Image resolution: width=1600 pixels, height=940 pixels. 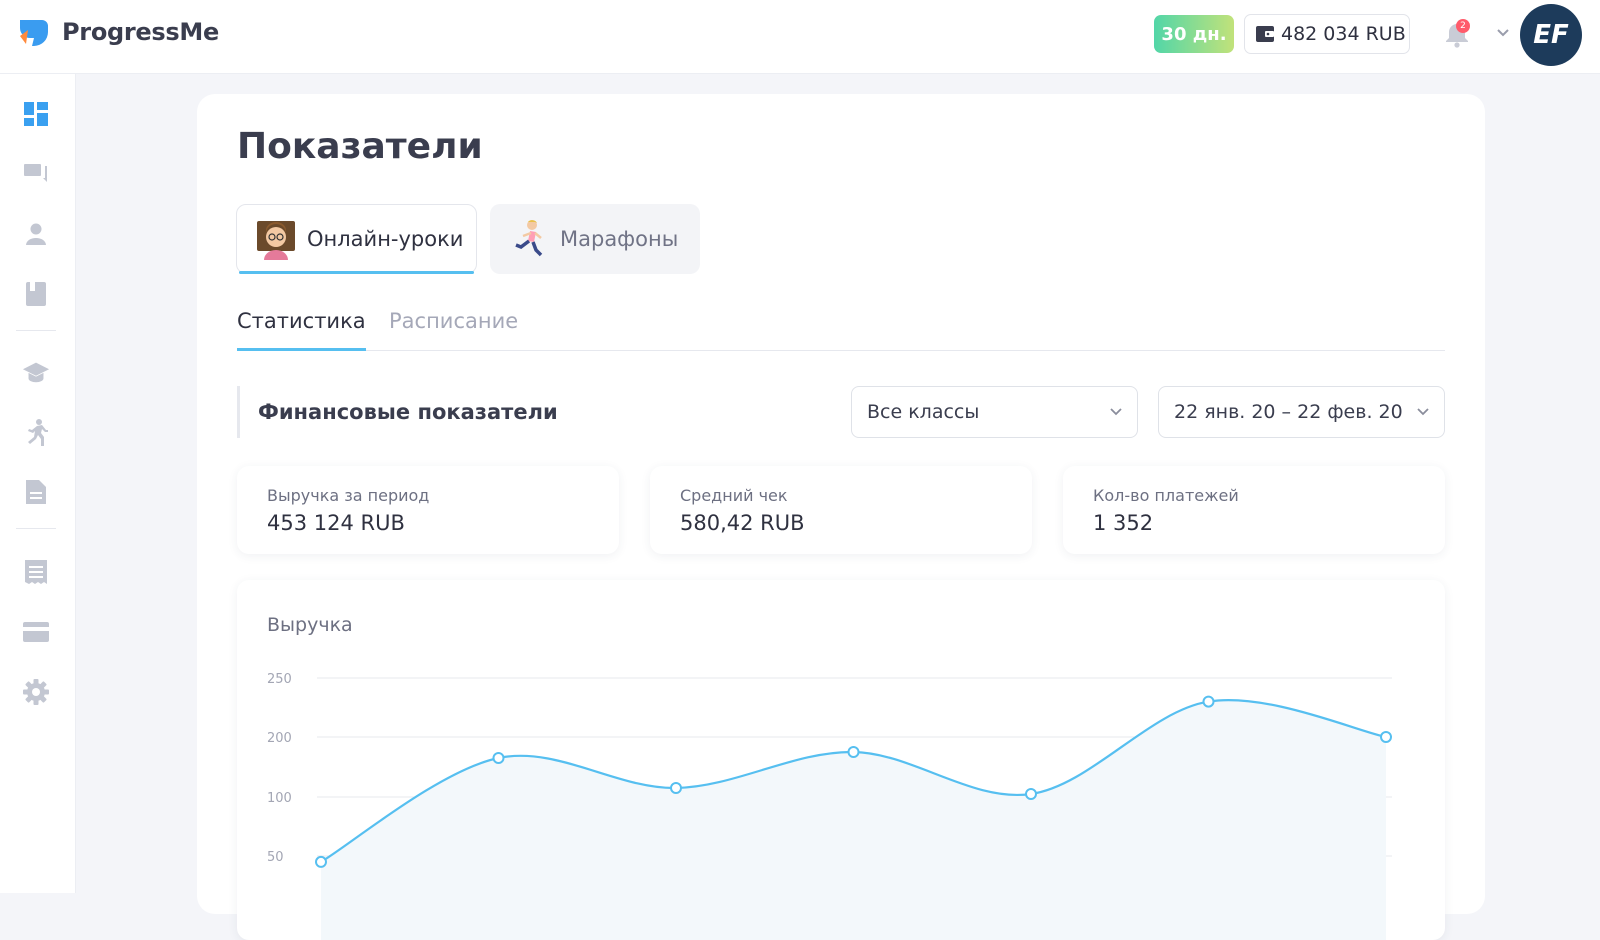 What do you see at coordinates (336, 523) in the screenshot?
I see `stat-value: 453 124 RUB` at bounding box center [336, 523].